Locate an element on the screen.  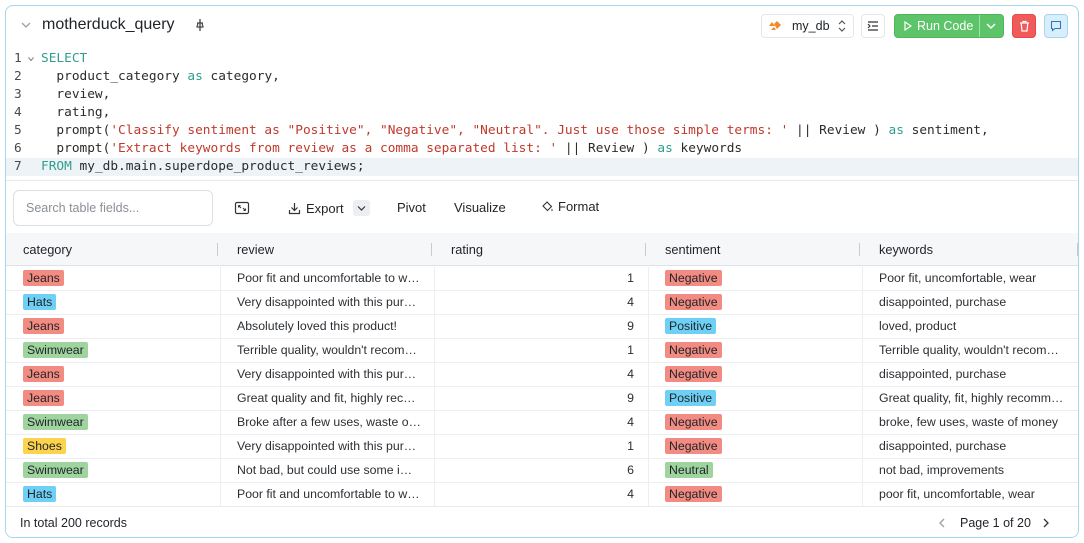
comment-button is located at coordinates (1056, 26).